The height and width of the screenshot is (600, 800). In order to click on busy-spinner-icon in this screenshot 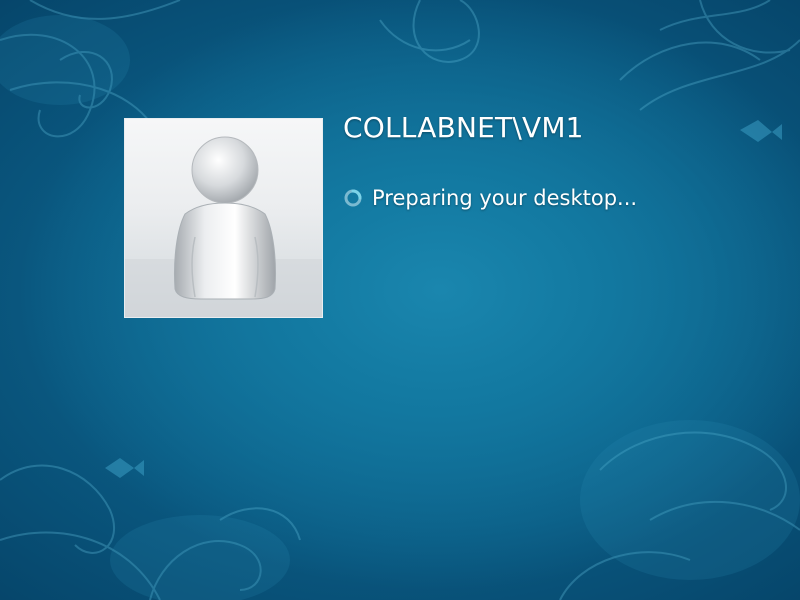, I will do `click(353, 198)`.